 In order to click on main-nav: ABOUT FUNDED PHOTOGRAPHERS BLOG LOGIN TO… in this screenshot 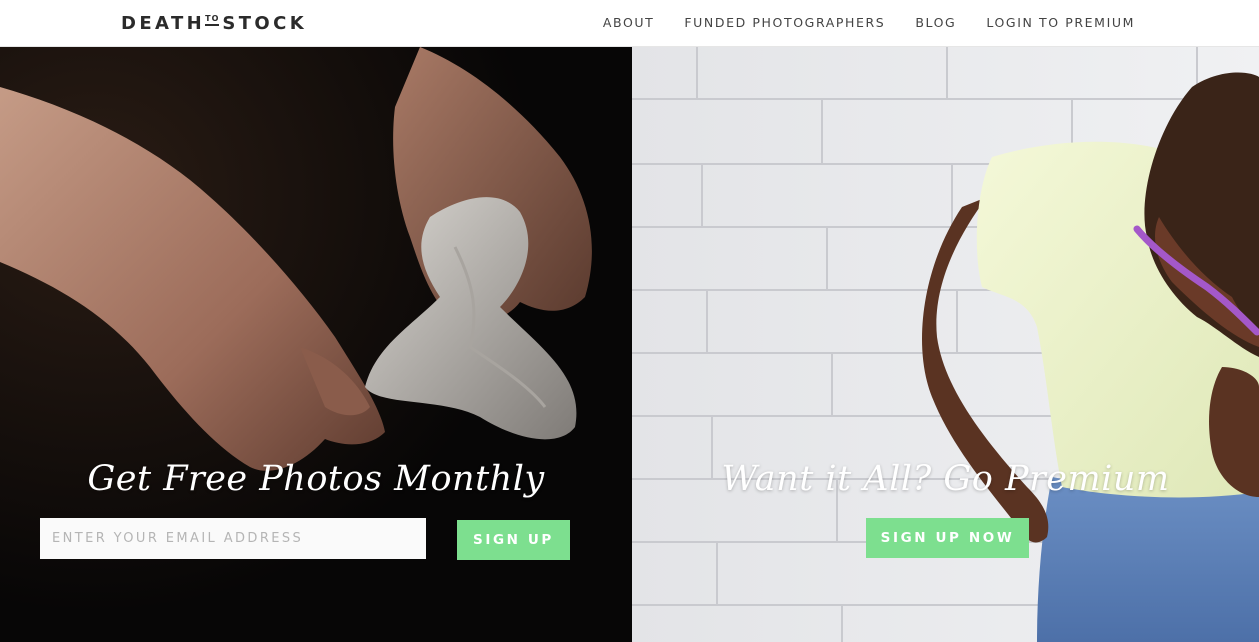, I will do `click(869, 22)`.